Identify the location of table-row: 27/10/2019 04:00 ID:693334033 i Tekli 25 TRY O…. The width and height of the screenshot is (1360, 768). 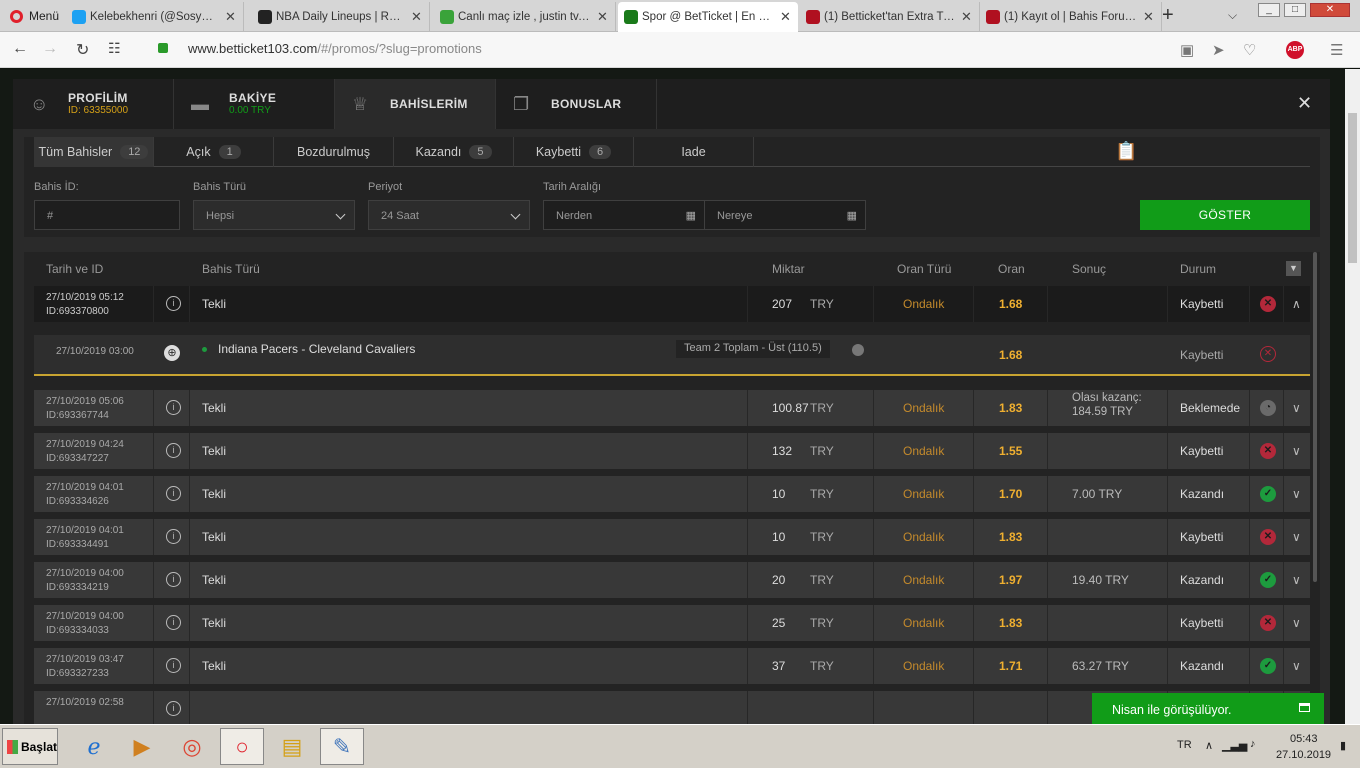
(672, 623).